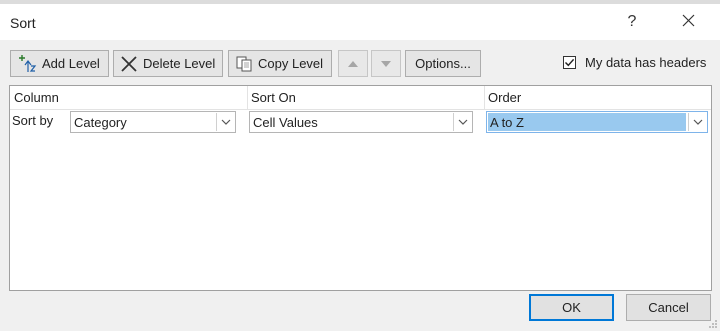 This screenshot has height=331, width=720. Describe the element at coordinates (505, 97) in the screenshot. I see `order-header: Order` at that location.